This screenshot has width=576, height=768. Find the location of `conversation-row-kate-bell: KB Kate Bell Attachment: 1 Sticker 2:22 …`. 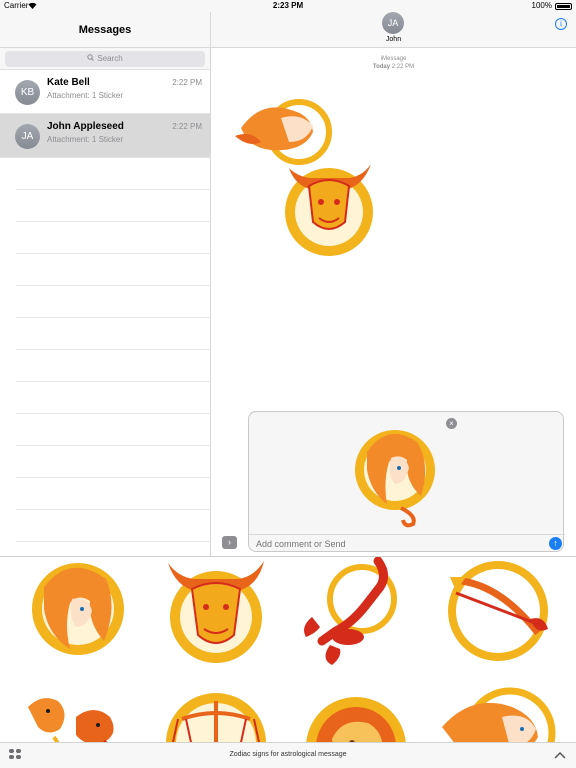

conversation-row-kate-bell: KB Kate Bell Attachment: 1 Sticker 2:22 … is located at coordinates (105, 92).